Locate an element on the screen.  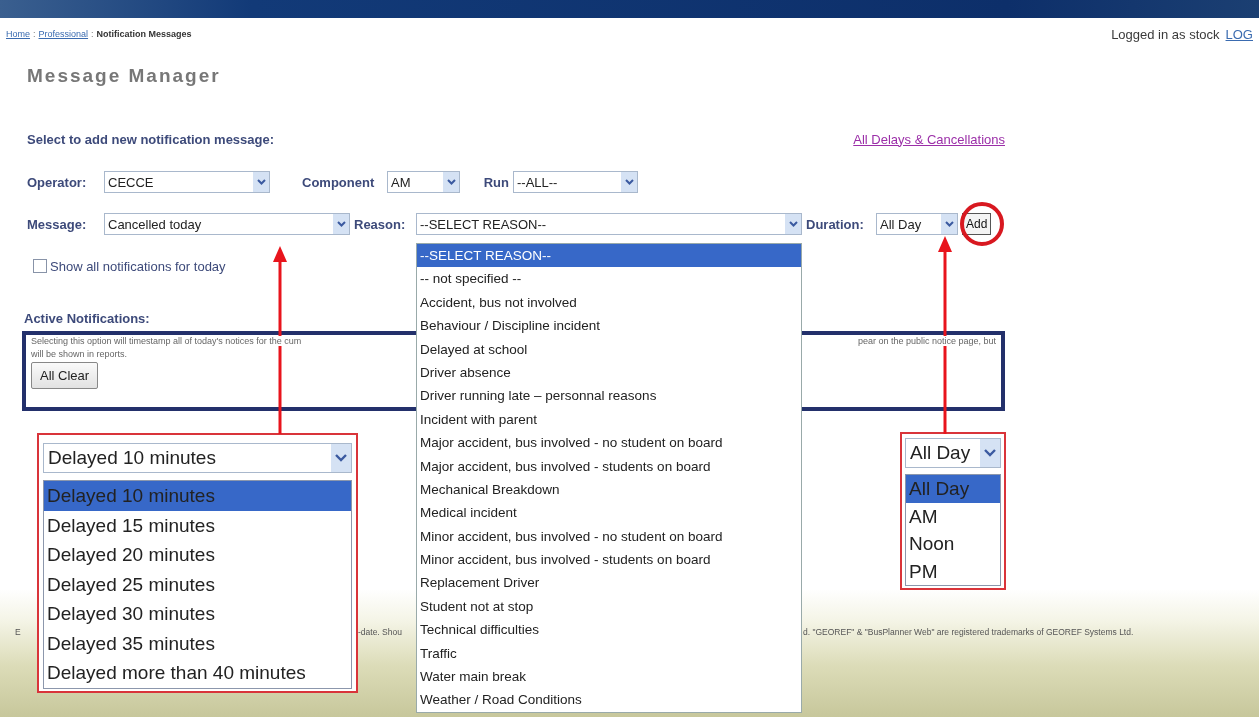
dropdown-option: Student not at stop is located at coordinates (609, 606).